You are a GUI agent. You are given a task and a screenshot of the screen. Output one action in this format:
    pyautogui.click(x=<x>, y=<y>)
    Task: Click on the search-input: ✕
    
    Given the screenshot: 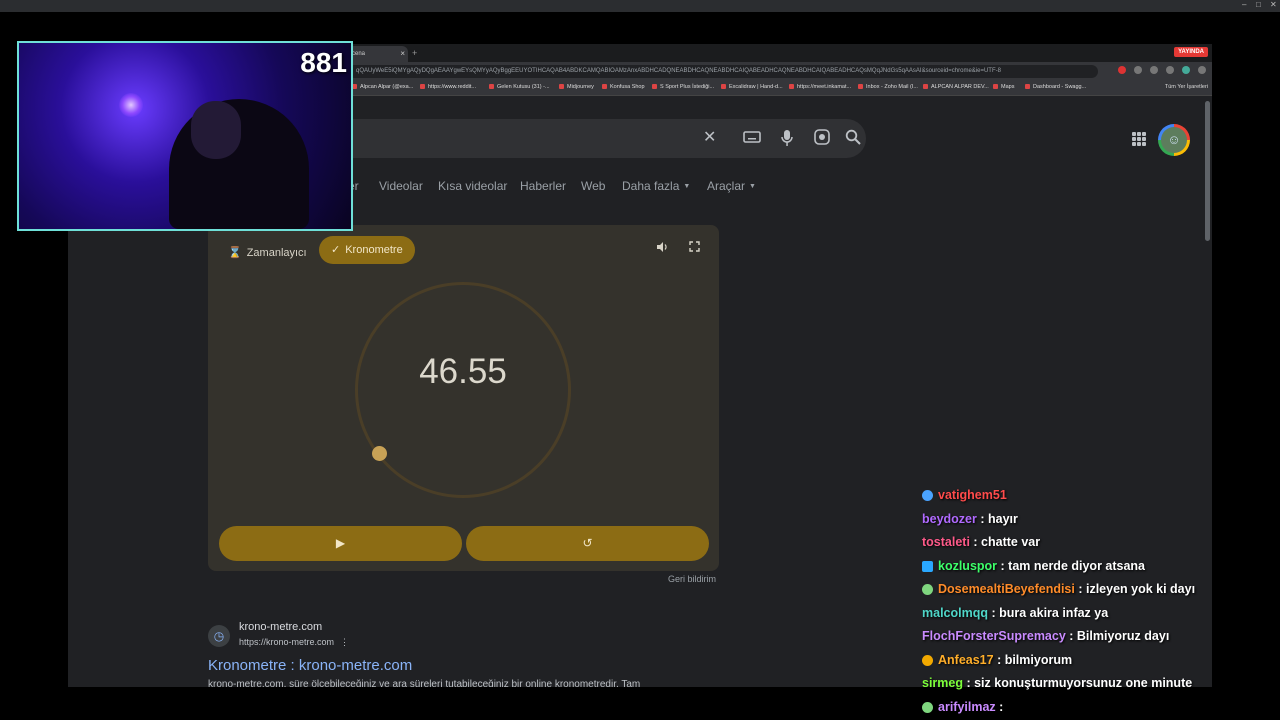 What is the action you would take?
    pyautogui.click(x=572, y=138)
    